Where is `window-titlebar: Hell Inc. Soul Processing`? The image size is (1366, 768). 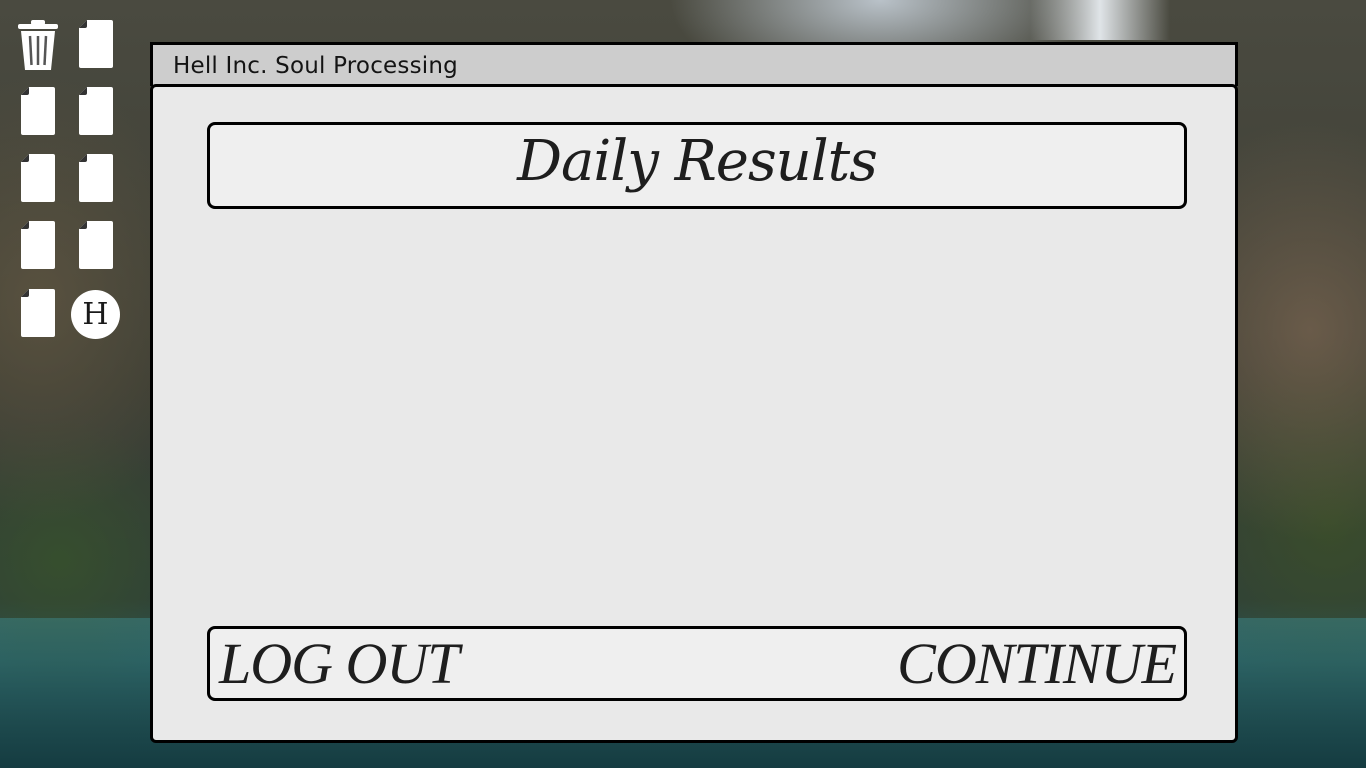
window-titlebar: Hell Inc. Soul Processing is located at coordinates (694, 64).